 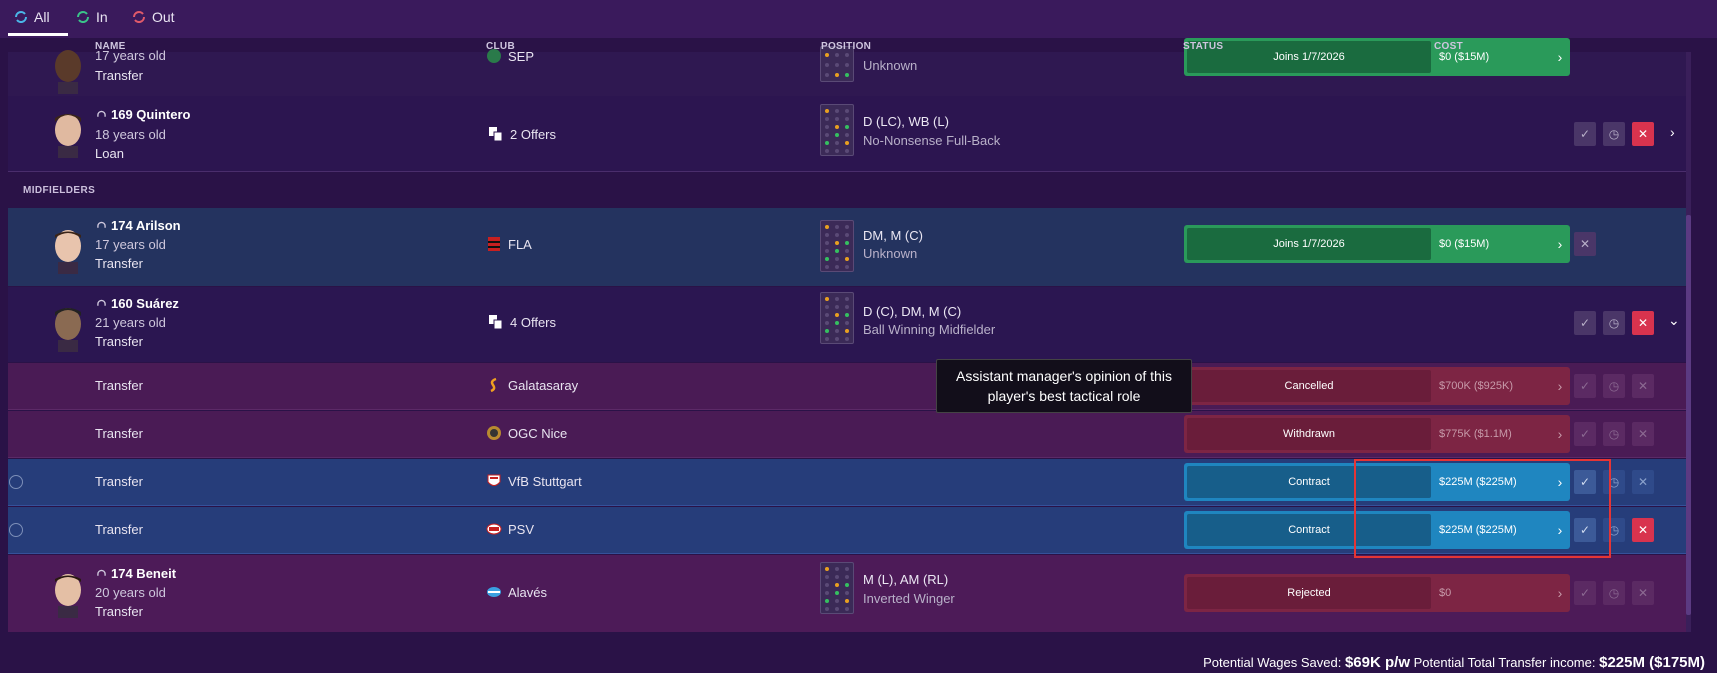 What do you see at coordinates (846, 46) in the screenshot?
I see `header-position: POSITION` at bounding box center [846, 46].